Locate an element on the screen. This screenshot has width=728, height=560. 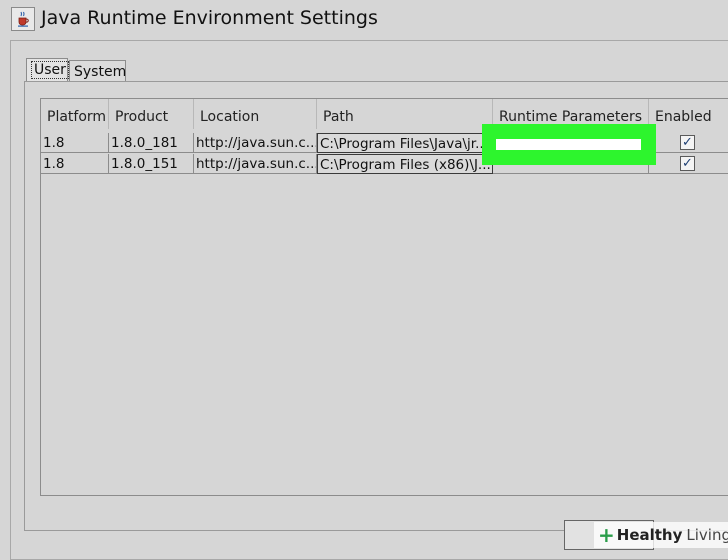
window-title: Java Runtime Environment Settings is located at coordinates (209, 18).